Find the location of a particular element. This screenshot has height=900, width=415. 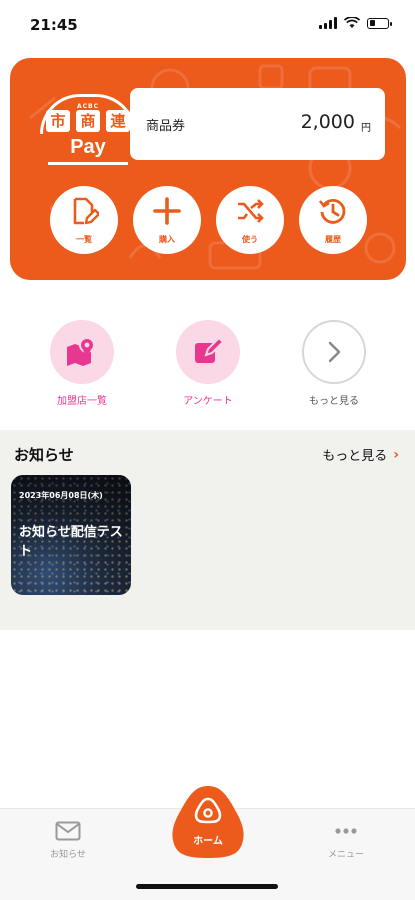

nav-item-menu-label: メニュー is located at coordinates (345, 855).